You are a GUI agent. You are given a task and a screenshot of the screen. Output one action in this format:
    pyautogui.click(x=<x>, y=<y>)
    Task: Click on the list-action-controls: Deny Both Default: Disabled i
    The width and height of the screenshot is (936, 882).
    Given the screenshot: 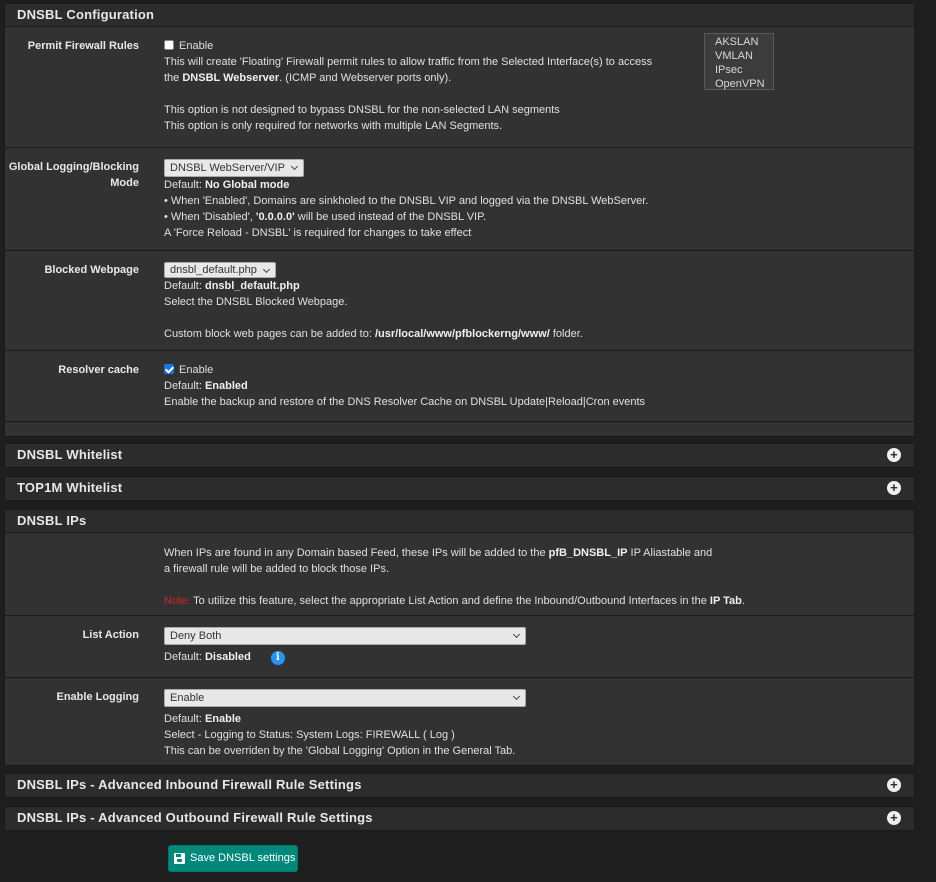 What is the action you would take?
    pyautogui.click(x=345, y=646)
    